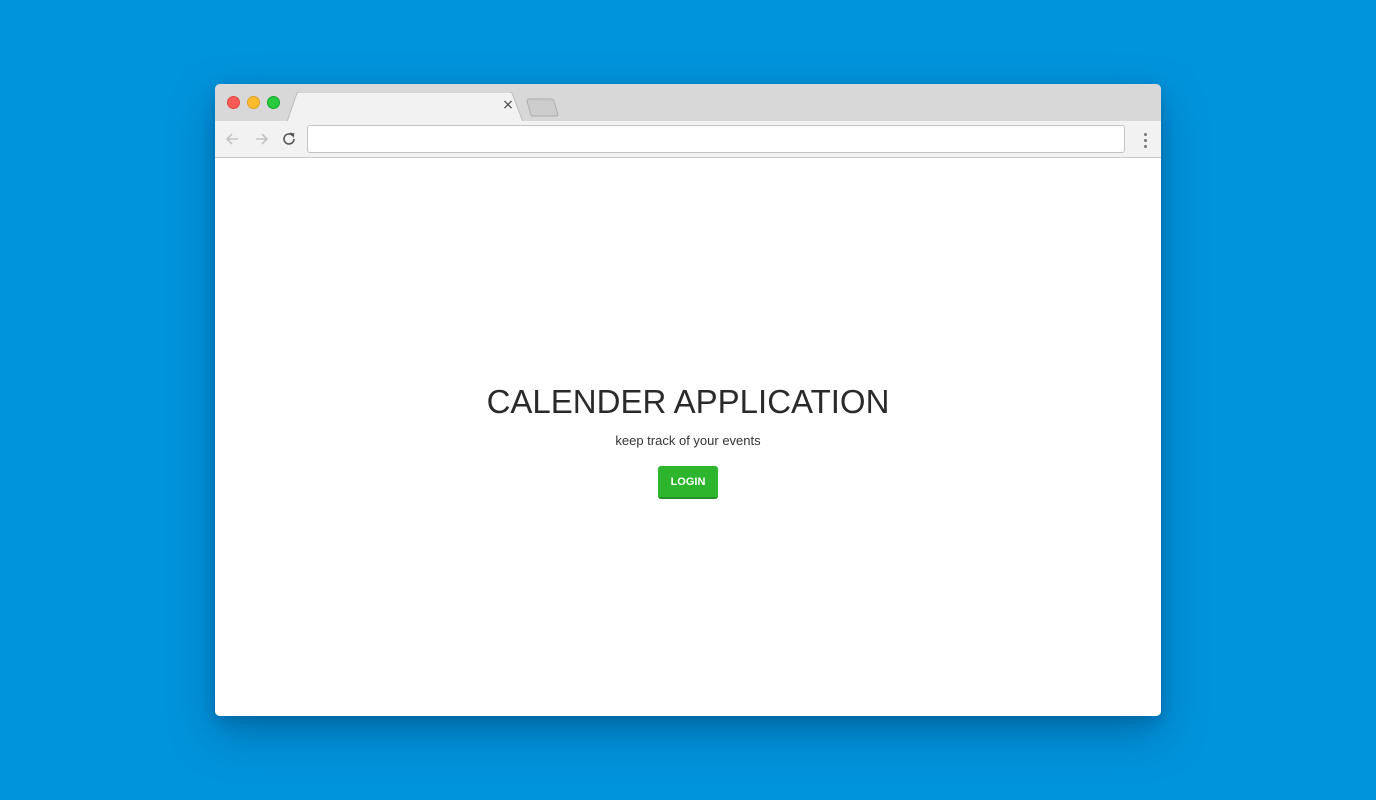 This screenshot has width=1376, height=800. I want to click on arrow-right-icon, so click(262, 139).